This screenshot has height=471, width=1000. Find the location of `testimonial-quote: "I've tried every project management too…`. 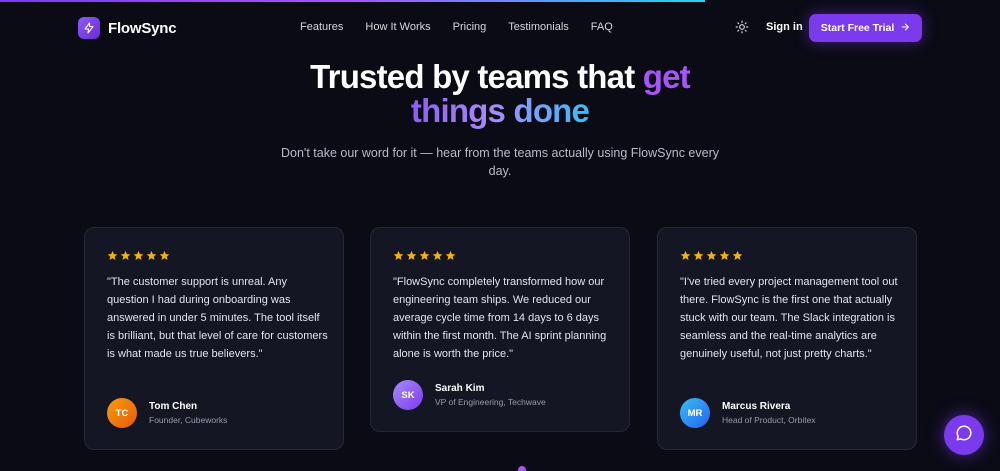

testimonial-quote: "I've tried every project management too… is located at coordinates (789, 318).